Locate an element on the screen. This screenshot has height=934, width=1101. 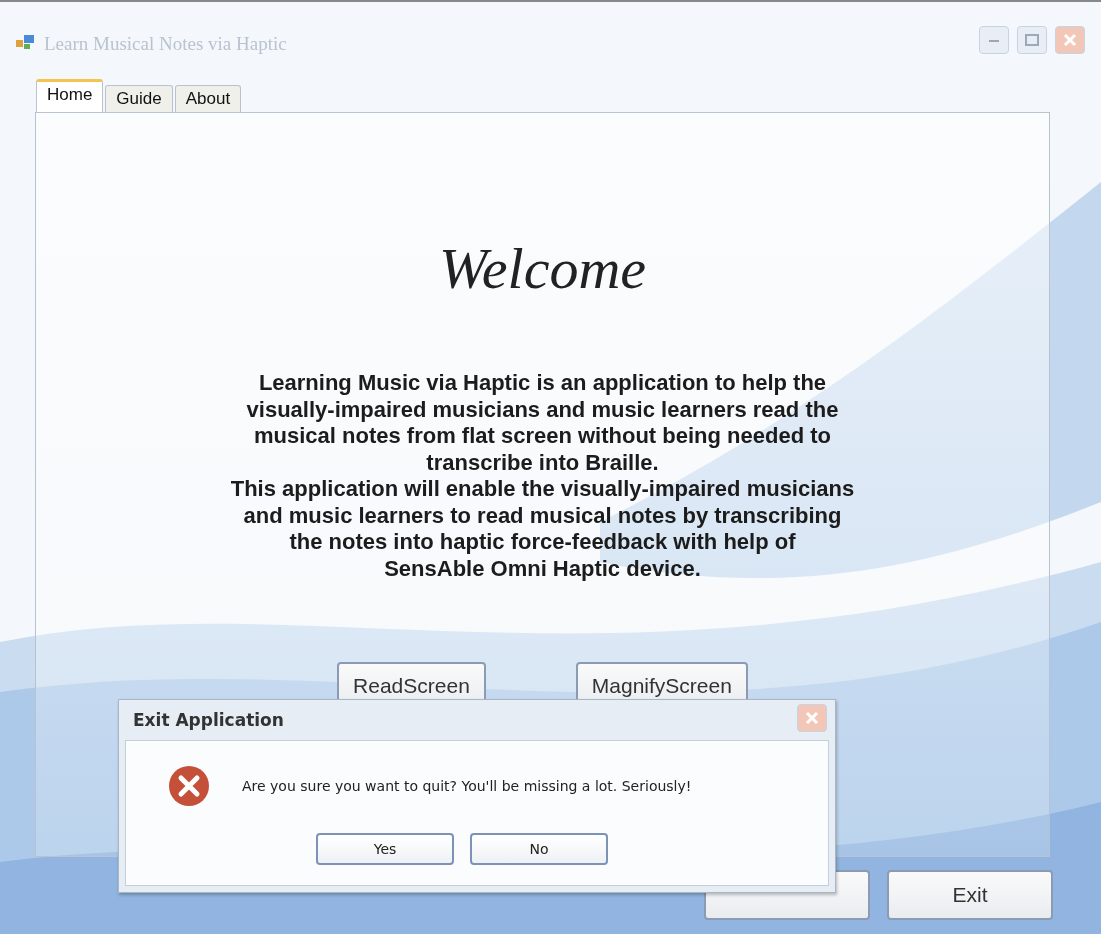
dialog-close-button is located at coordinates (812, 718).